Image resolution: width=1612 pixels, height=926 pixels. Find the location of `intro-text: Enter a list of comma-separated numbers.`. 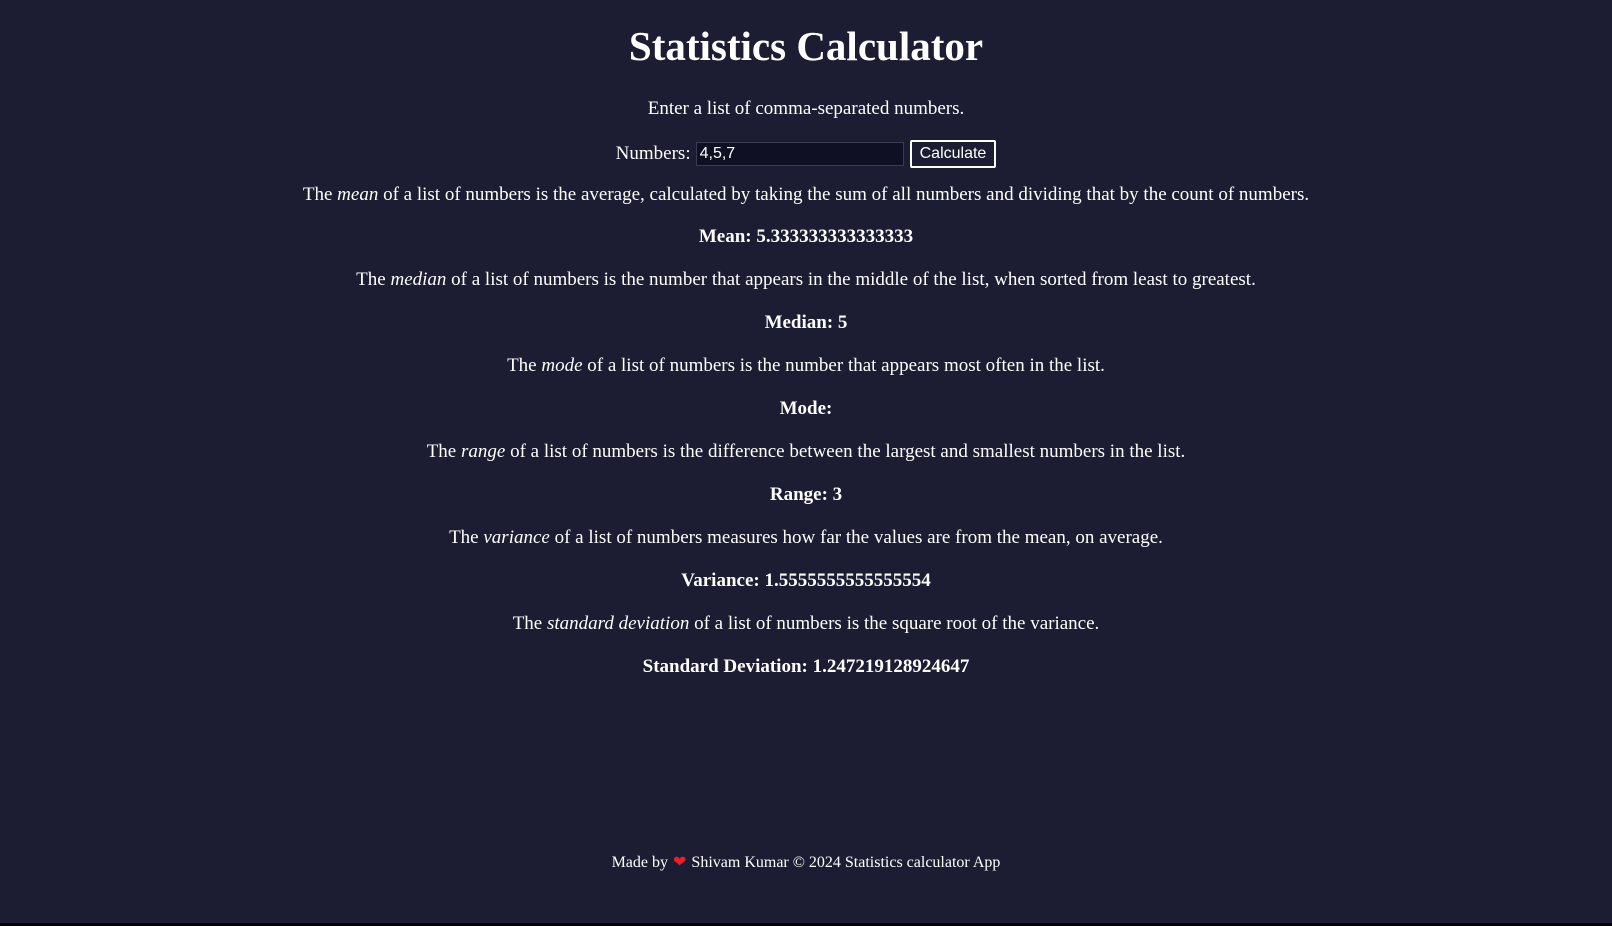

intro-text: Enter a list of comma-separated numbers. is located at coordinates (806, 108).